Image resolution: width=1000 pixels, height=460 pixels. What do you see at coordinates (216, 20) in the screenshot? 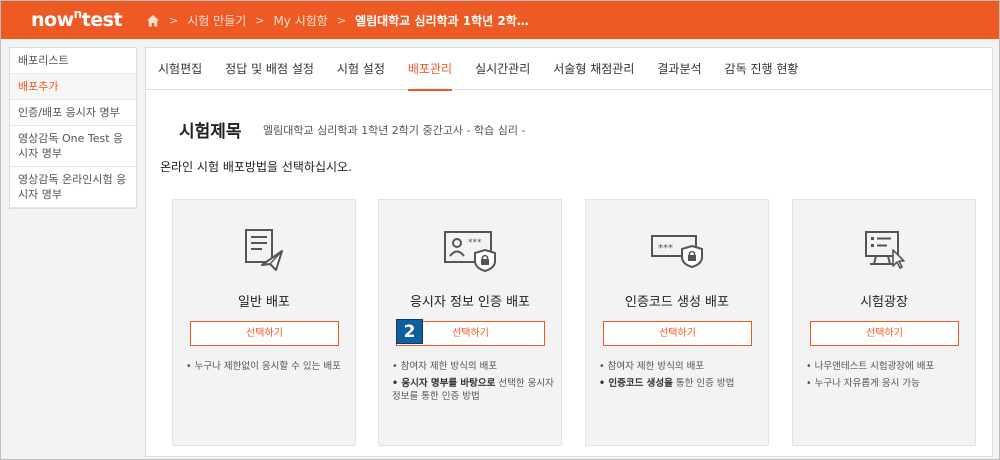
I see `breadcrumb-item-create: 시험 만들기` at bounding box center [216, 20].